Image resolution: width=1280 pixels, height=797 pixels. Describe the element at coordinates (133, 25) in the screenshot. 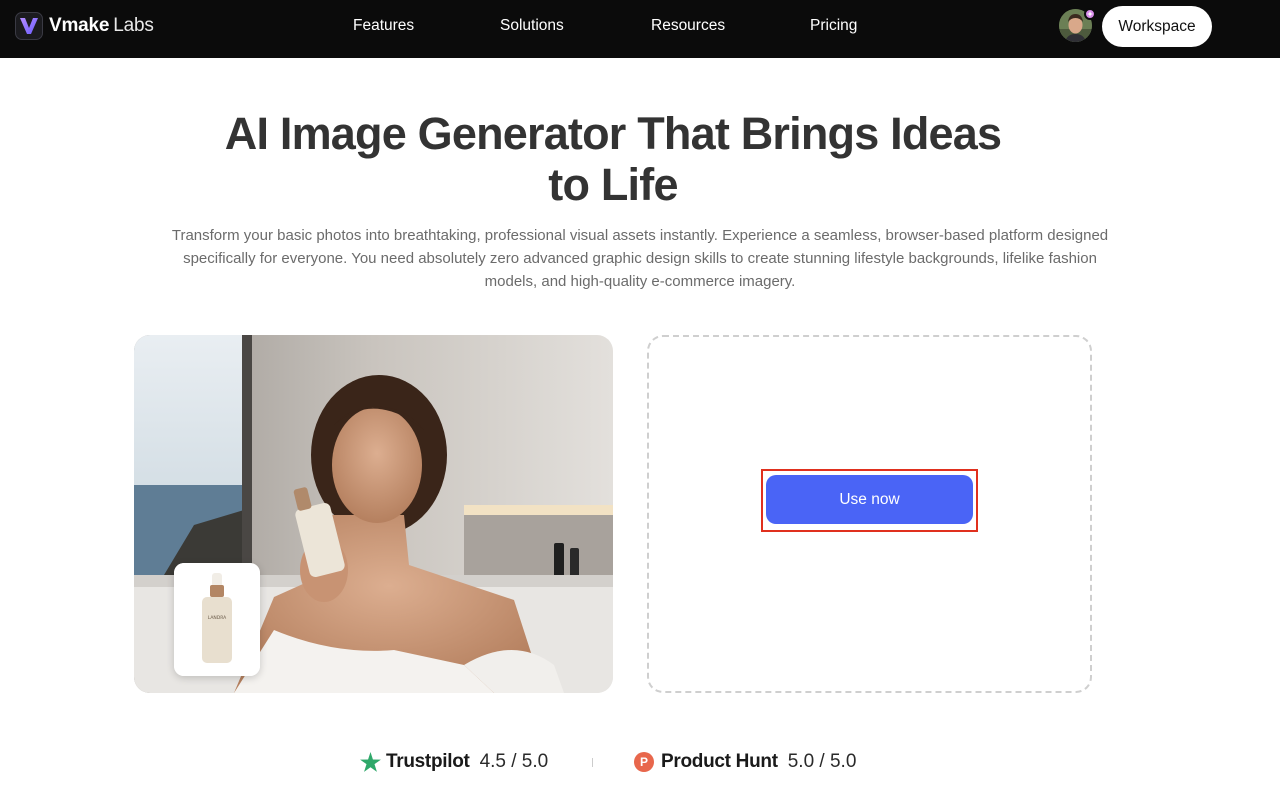

I see `logo-sub: Labs` at that location.